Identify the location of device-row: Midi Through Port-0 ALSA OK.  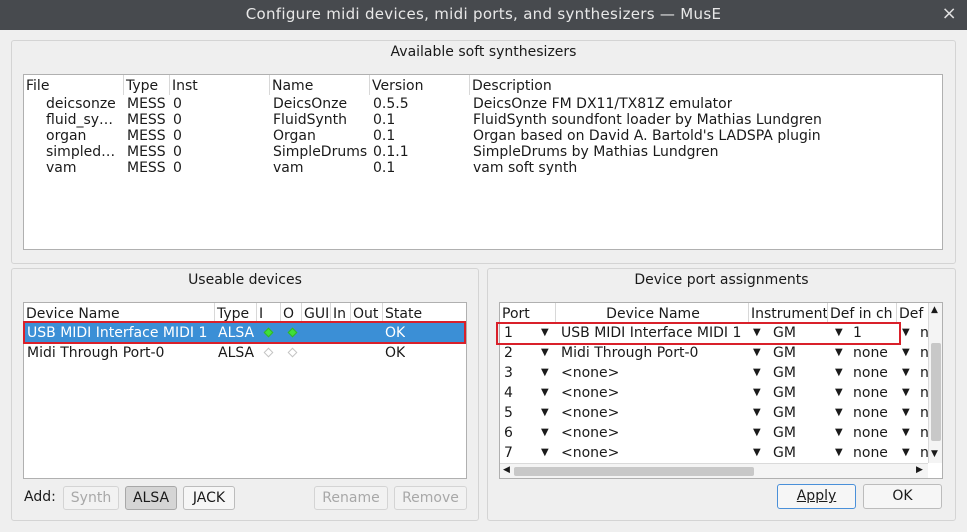
(245, 353).